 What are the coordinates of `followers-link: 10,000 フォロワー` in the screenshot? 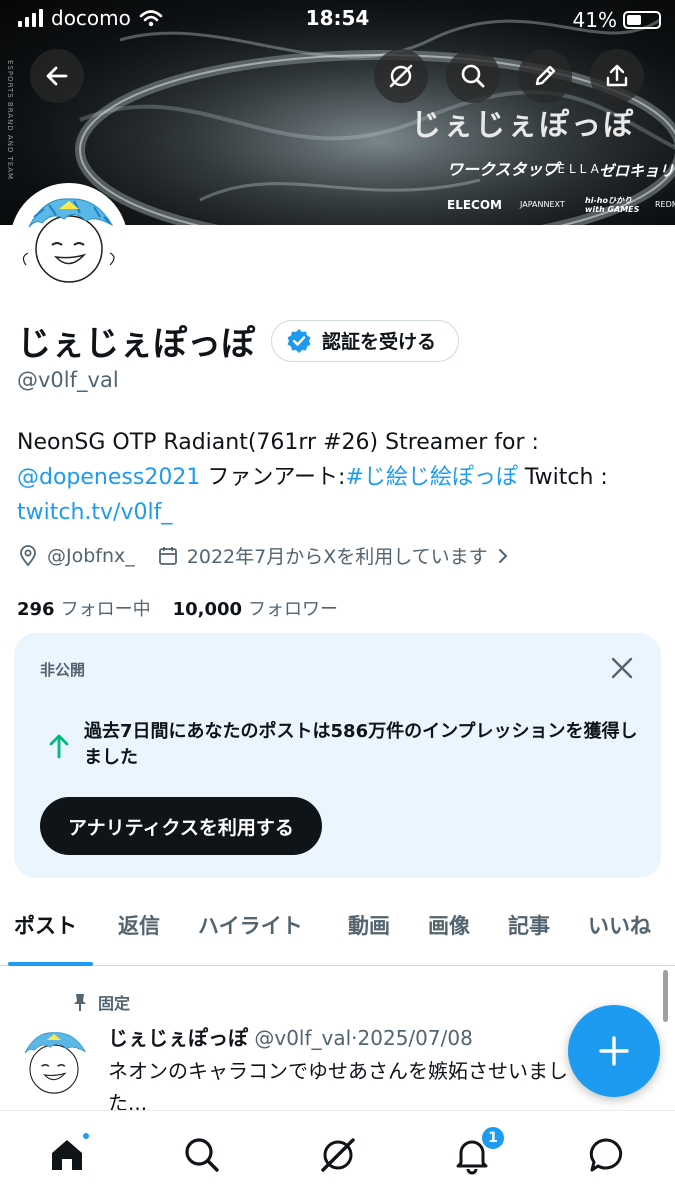 It's located at (255, 608).